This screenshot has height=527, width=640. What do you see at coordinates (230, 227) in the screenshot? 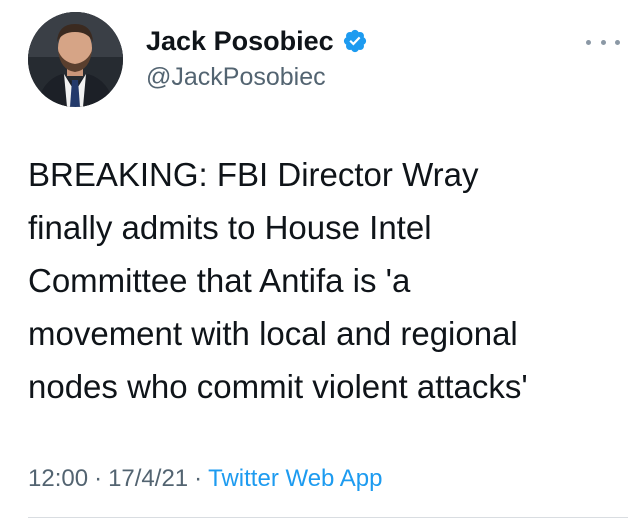
I see `tweet-text-line: finally admits to House Intel` at bounding box center [230, 227].